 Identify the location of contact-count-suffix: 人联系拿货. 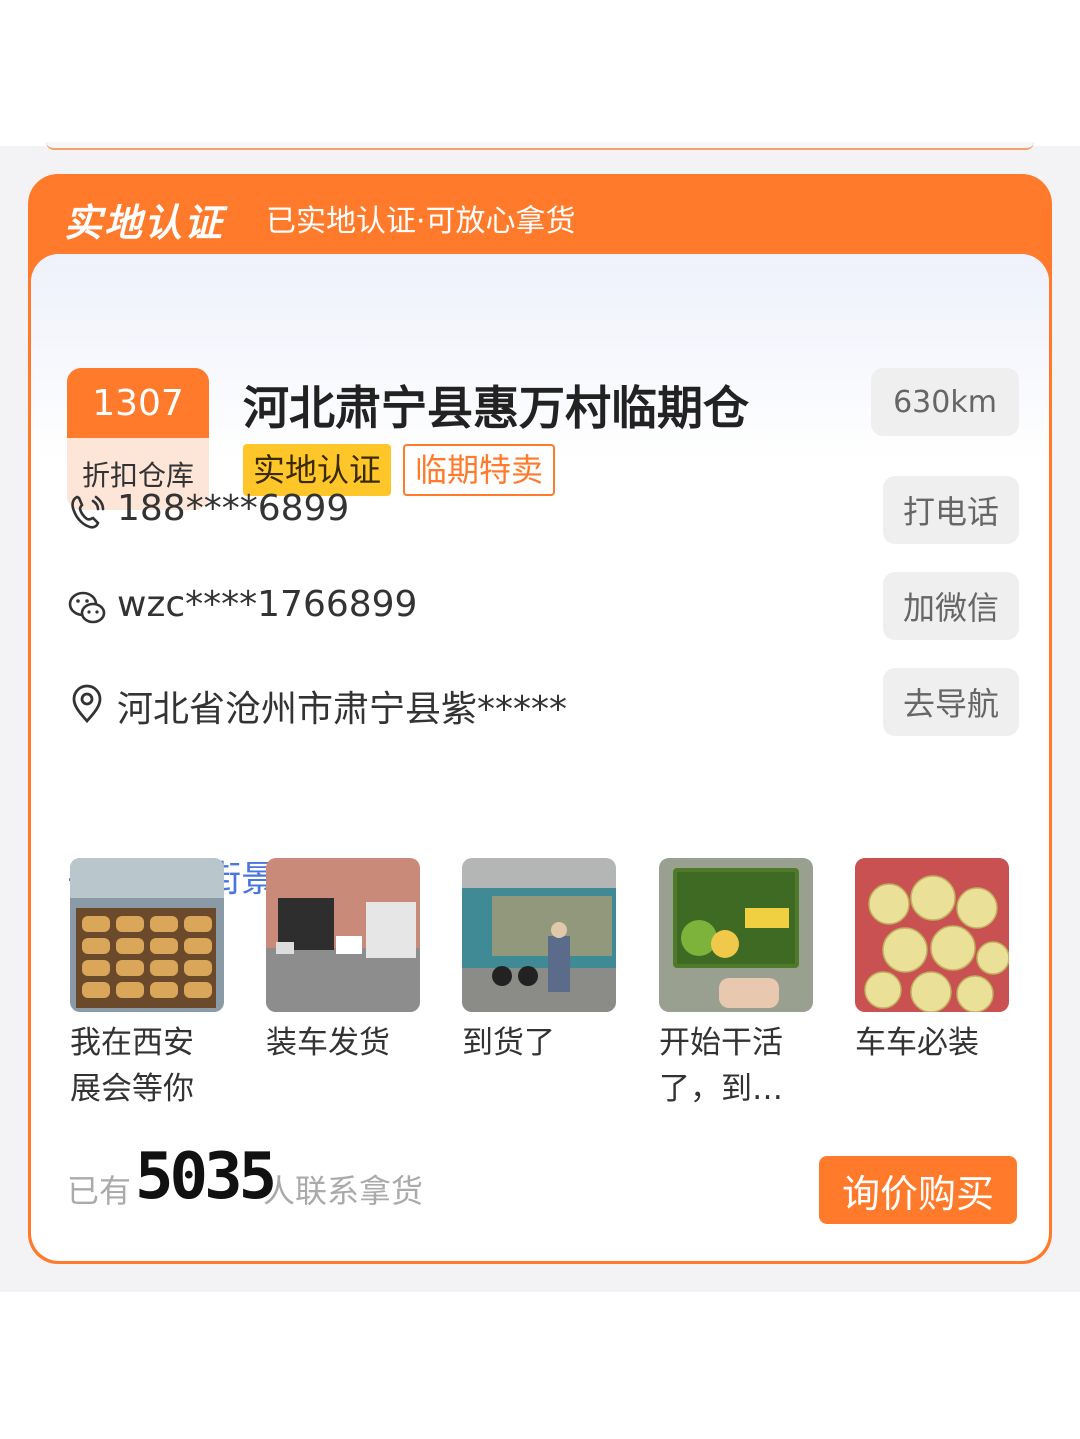
(343, 1191).